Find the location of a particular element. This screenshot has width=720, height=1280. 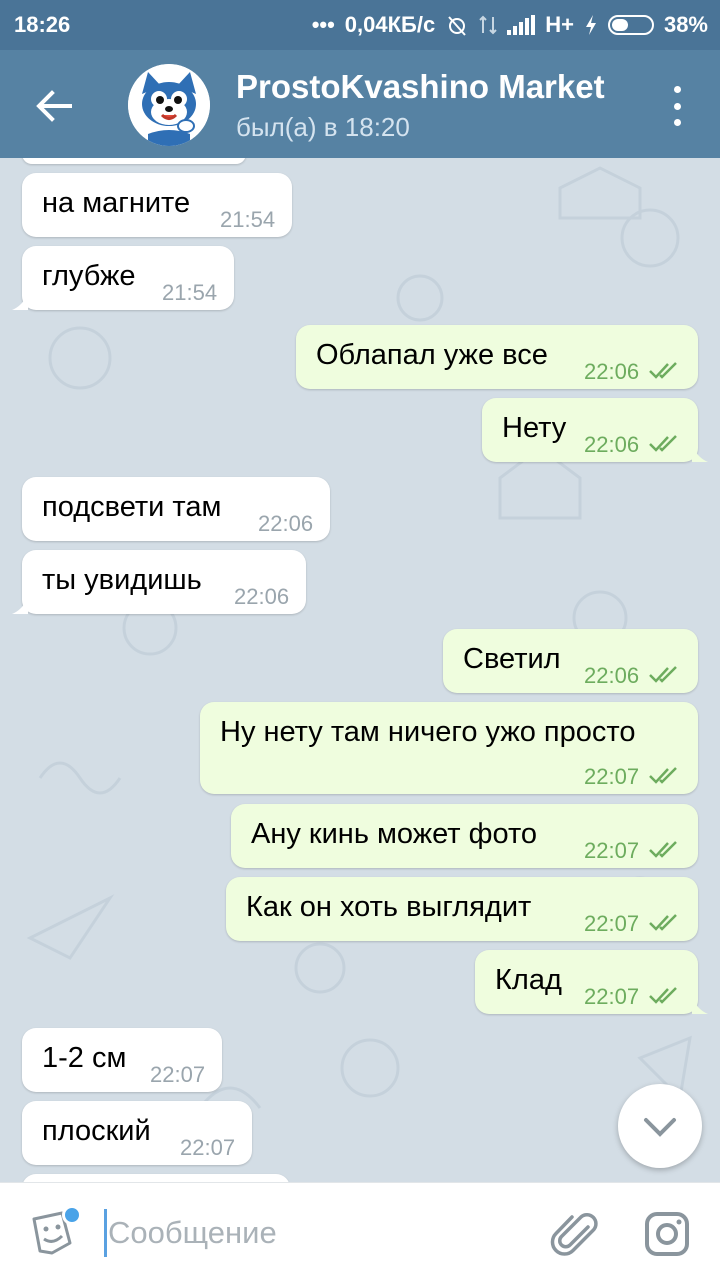

message-text: плоский is located at coordinates (96, 1131).